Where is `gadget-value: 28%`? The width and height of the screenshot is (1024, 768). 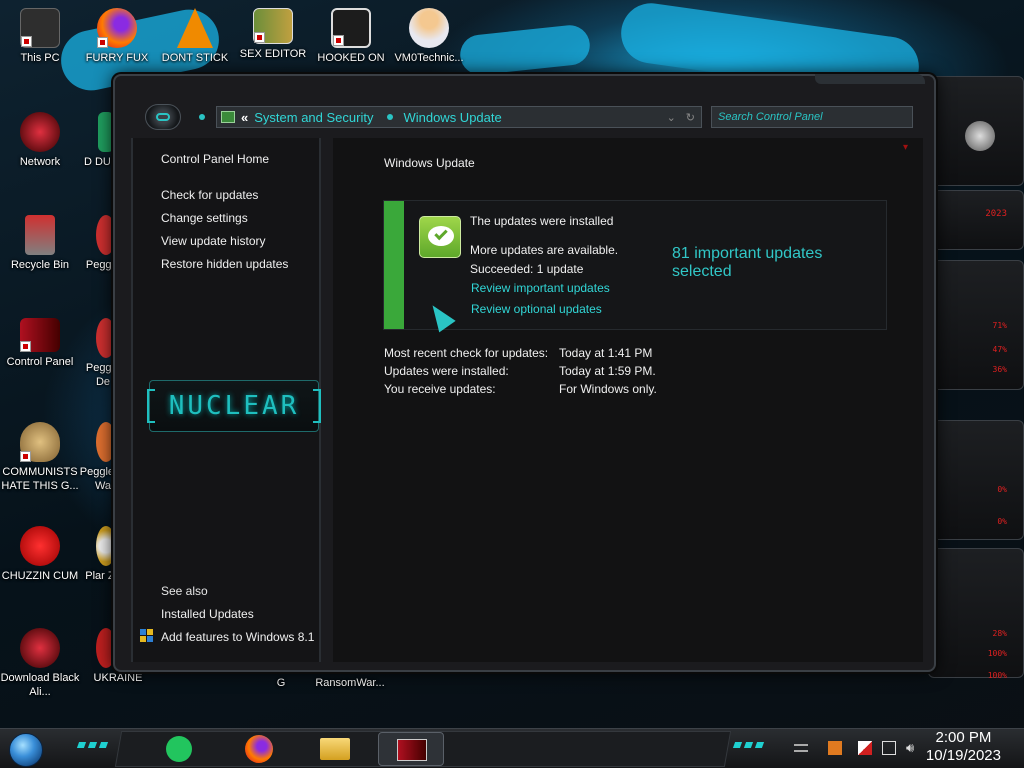
gadget-value: 28% is located at coordinates (999, 633).